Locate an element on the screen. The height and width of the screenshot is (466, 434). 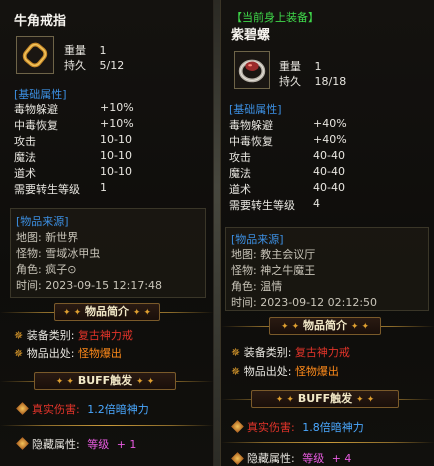
stat-name: 魔法 is located at coordinates (240, 173).